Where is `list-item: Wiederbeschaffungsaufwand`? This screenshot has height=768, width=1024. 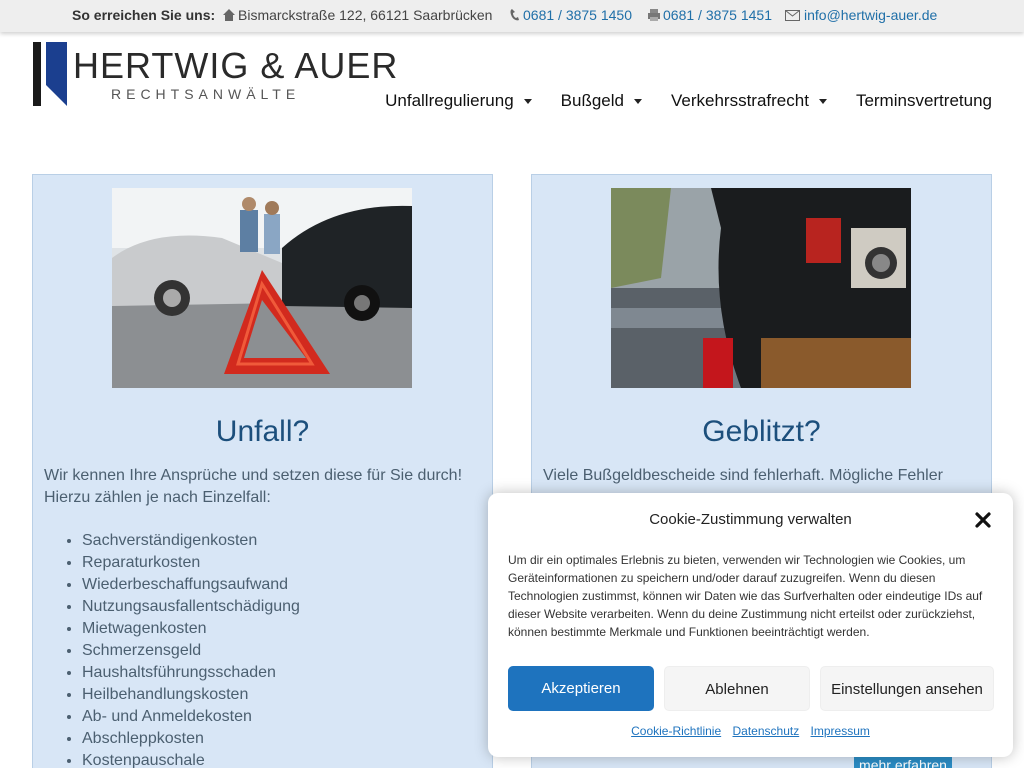
list-item: Wiederbeschaffungsaufwand is located at coordinates (191, 585).